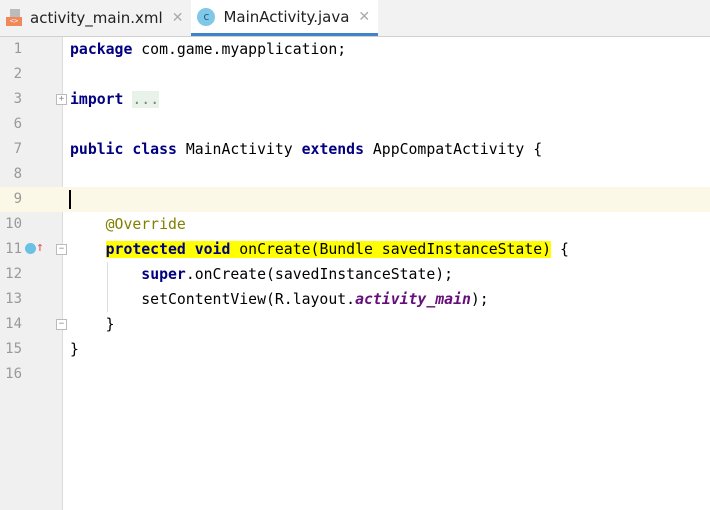 This screenshot has width=710, height=510. What do you see at coordinates (213, 299) in the screenshot?
I see `code-text: setContentView(R.layout.` at bounding box center [213, 299].